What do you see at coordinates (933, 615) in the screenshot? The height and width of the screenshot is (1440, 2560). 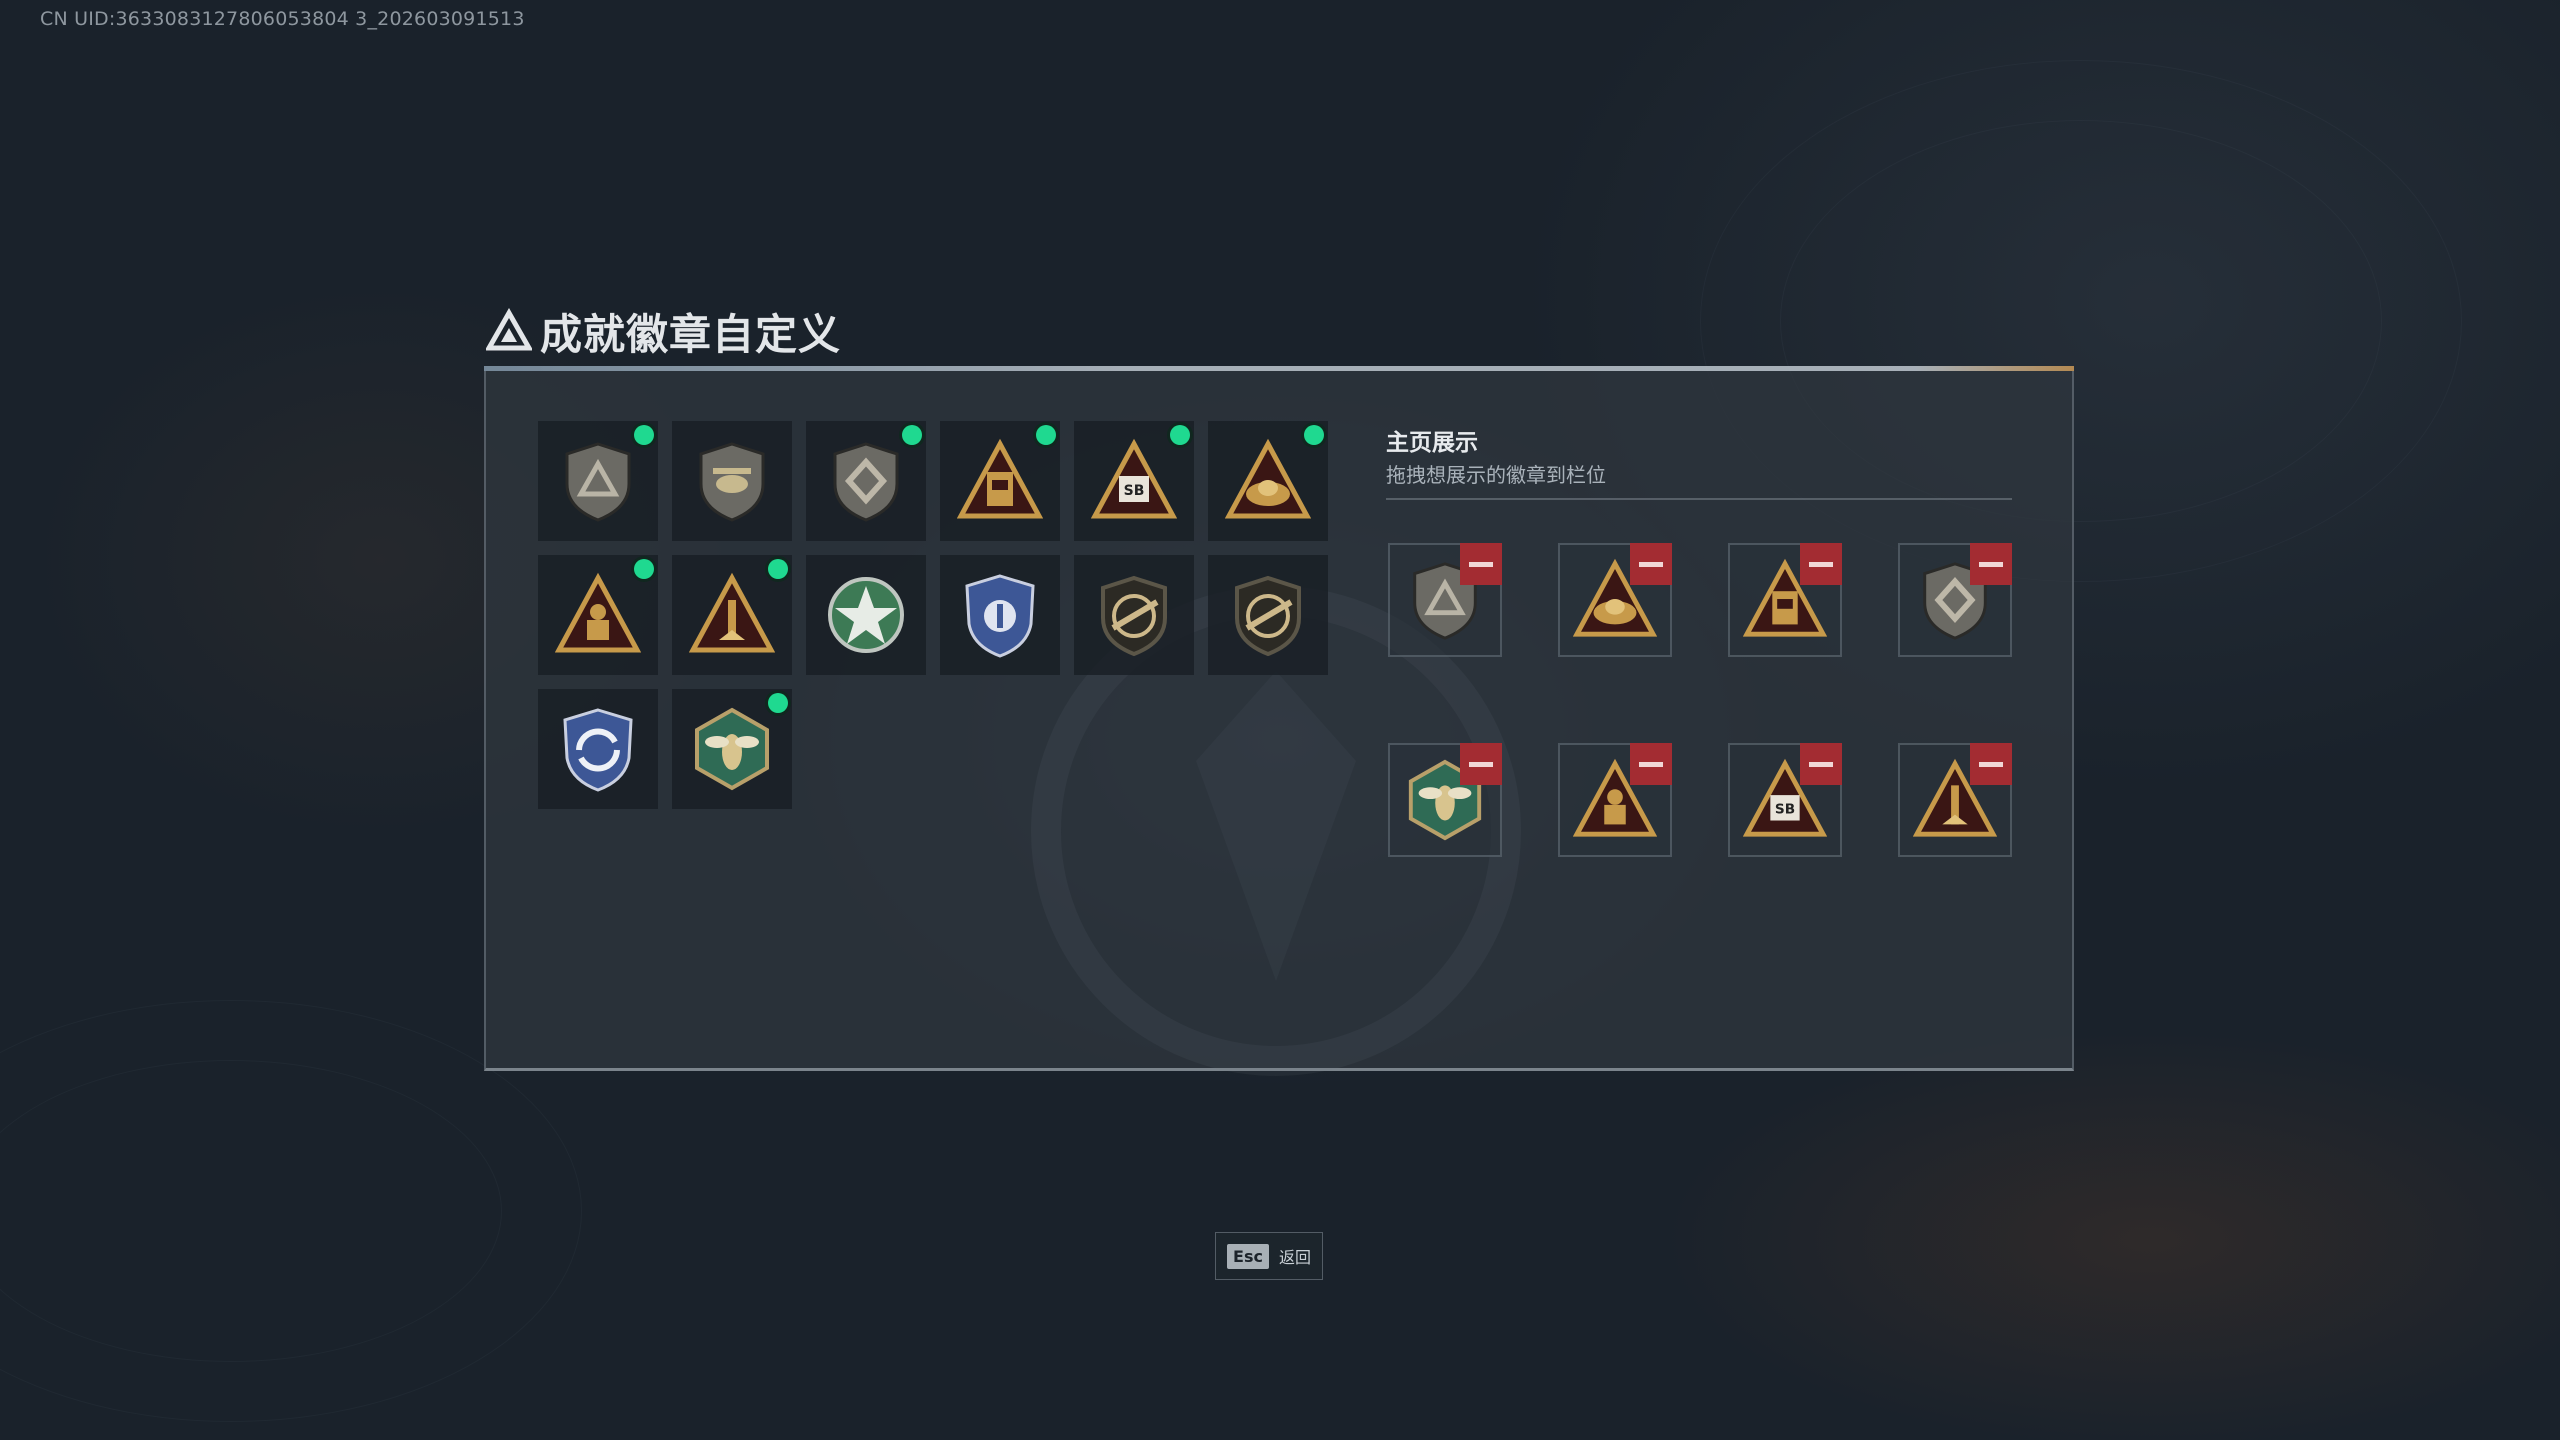 I see `badge-collection-grid: SB` at bounding box center [933, 615].